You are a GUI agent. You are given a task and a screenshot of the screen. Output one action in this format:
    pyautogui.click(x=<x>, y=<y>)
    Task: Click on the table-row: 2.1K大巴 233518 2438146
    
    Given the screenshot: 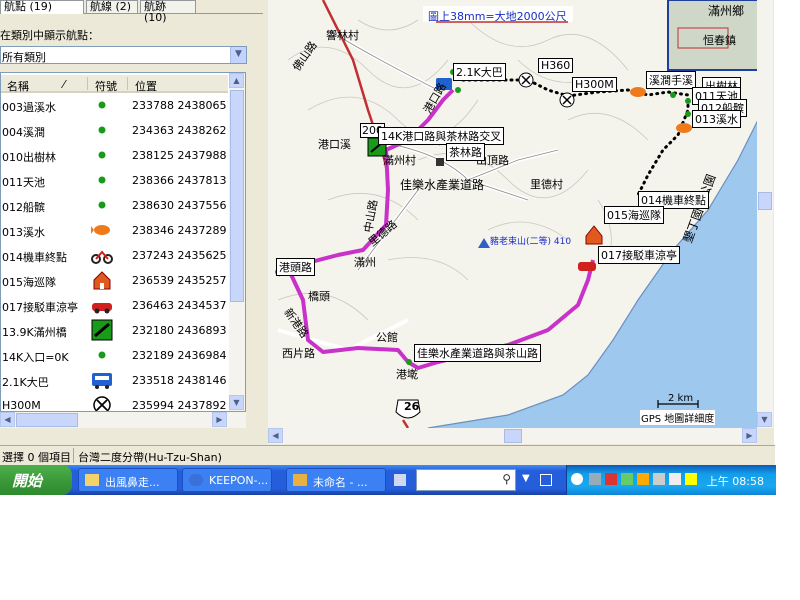 What is the action you would take?
    pyautogui.click(x=114, y=380)
    